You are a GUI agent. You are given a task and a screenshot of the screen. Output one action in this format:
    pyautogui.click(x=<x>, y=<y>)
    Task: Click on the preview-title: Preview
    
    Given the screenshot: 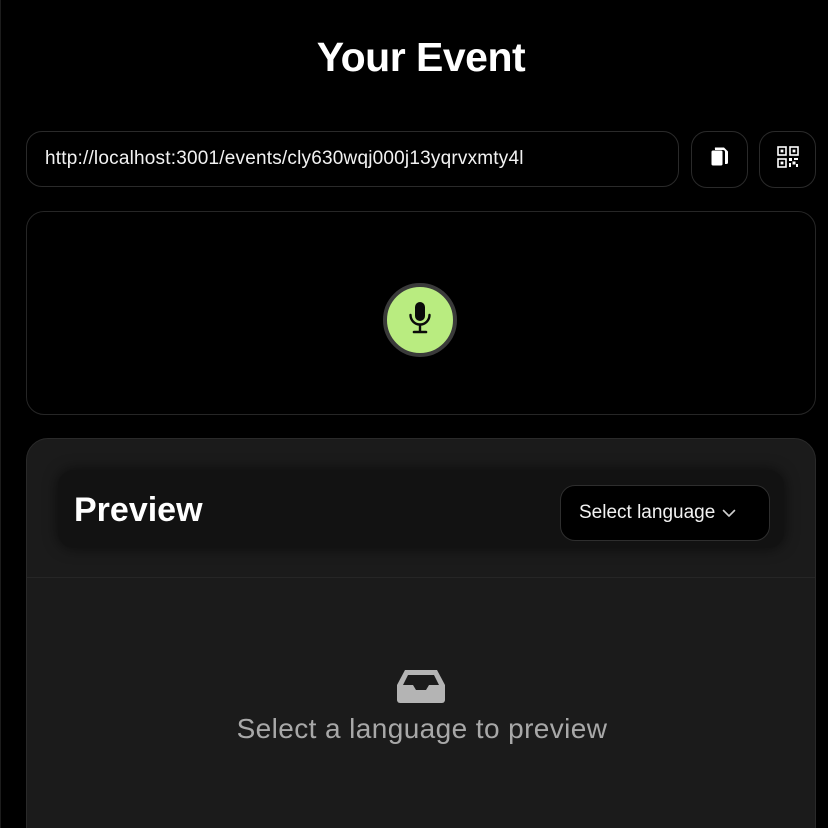 What is the action you would take?
    pyautogui.click(x=138, y=510)
    